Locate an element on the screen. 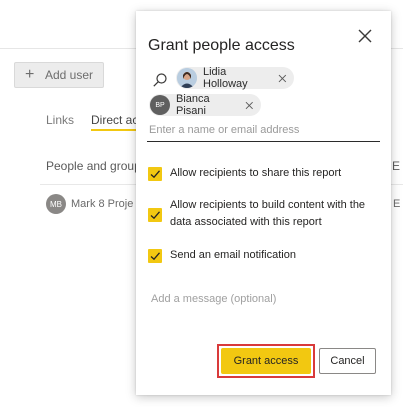  plus-icon: + is located at coordinates (30, 74).